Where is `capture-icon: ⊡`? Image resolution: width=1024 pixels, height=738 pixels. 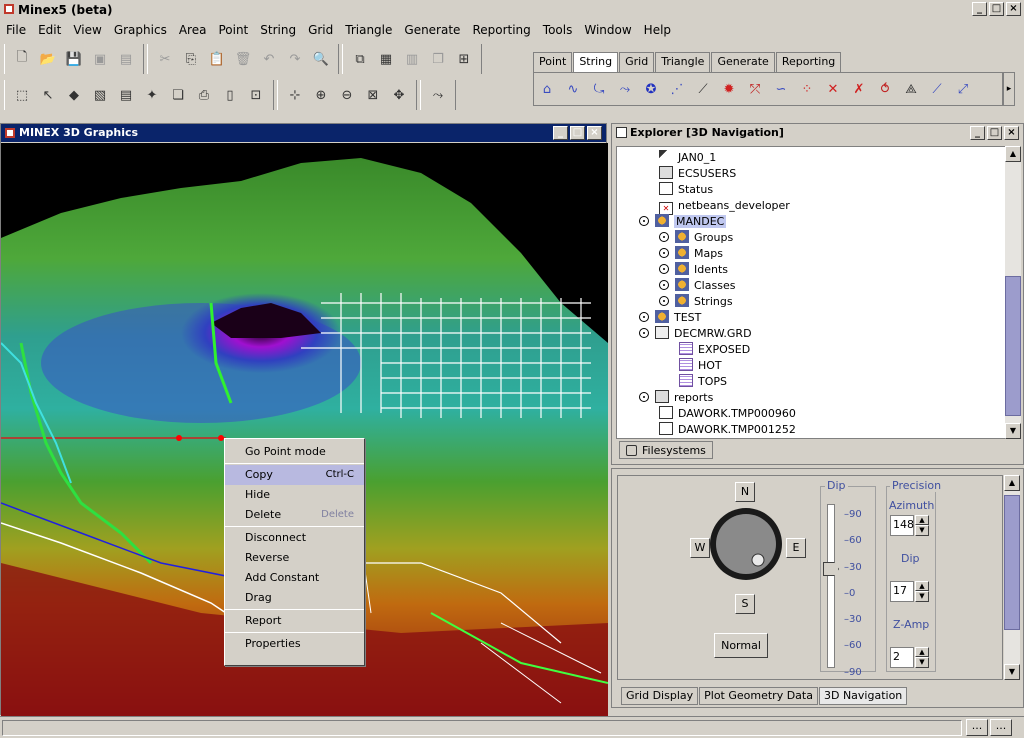 capture-icon: ⊡ is located at coordinates (256, 95).